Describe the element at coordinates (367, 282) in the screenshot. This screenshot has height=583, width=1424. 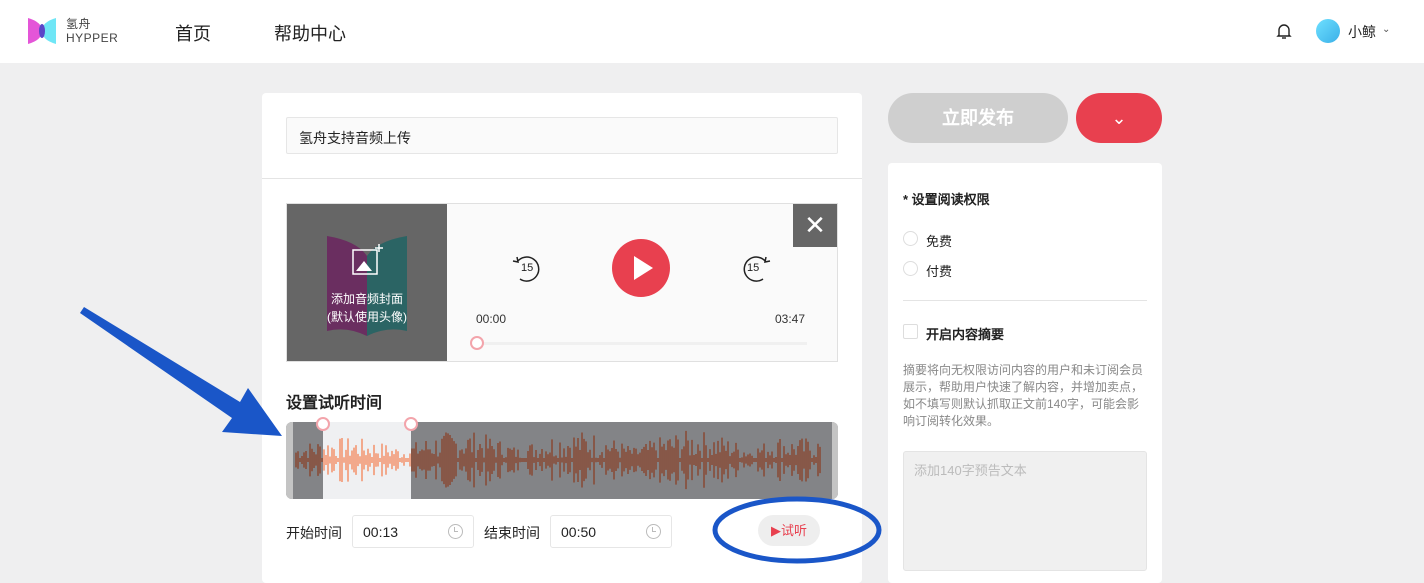
I see `add-cover-button: 添加音频封面 (默认使用头像)` at that location.